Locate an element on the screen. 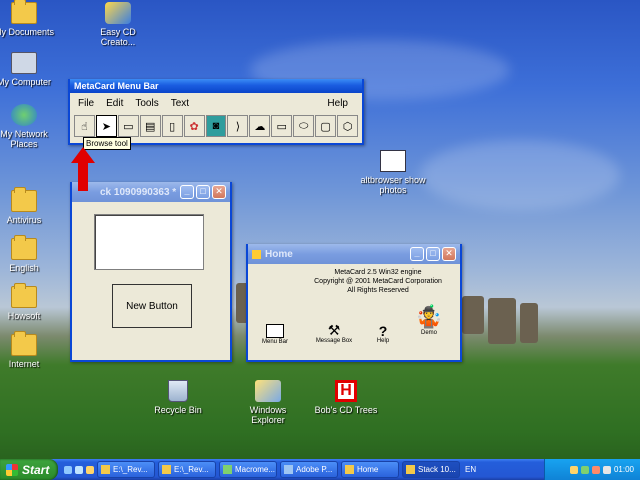 Image resolution: width=640 pixels, height=480 pixels. home-window-title: Home is located at coordinates (279, 254).